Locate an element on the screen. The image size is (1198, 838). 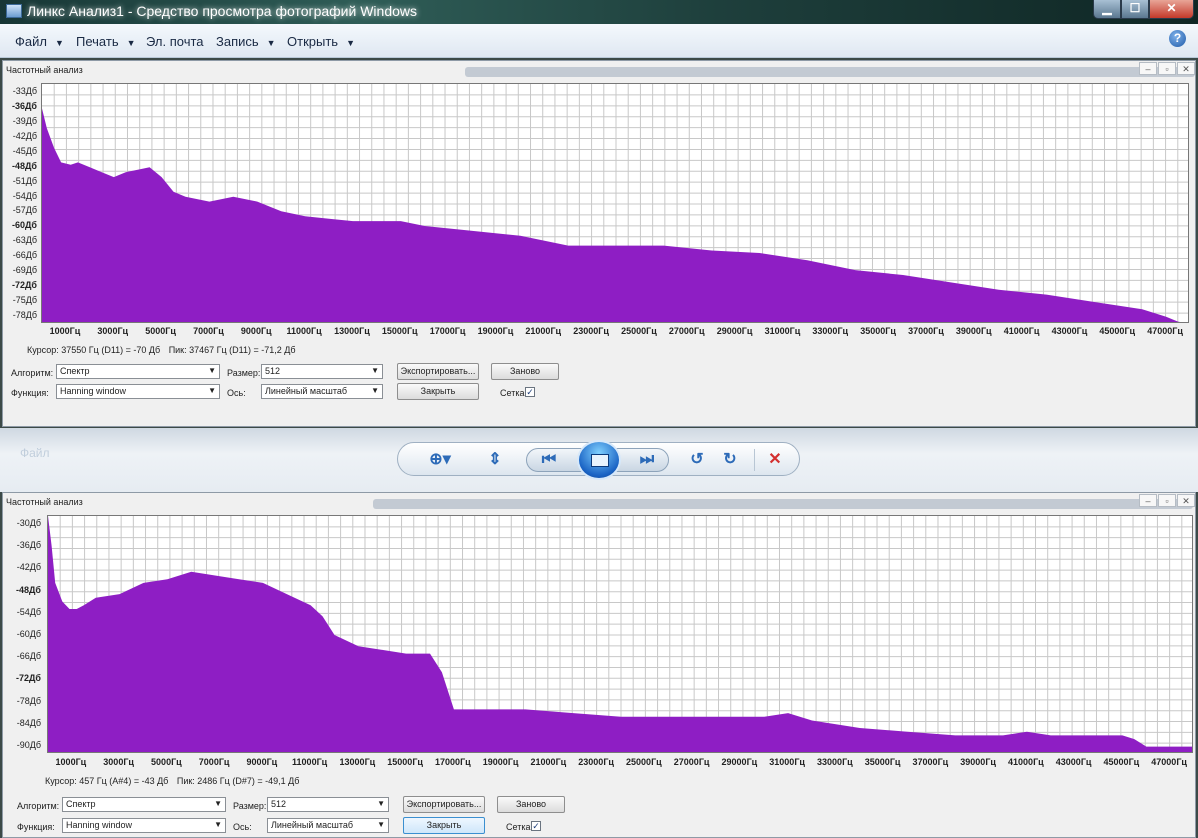
y-axis-tick-label: -45Дб is located at coordinates (24, 150).